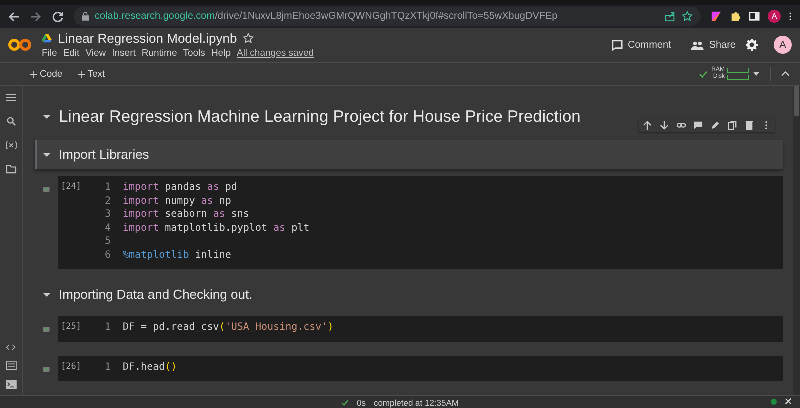 The image size is (800, 408). I want to click on user-avatar: A, so click(783, 45).